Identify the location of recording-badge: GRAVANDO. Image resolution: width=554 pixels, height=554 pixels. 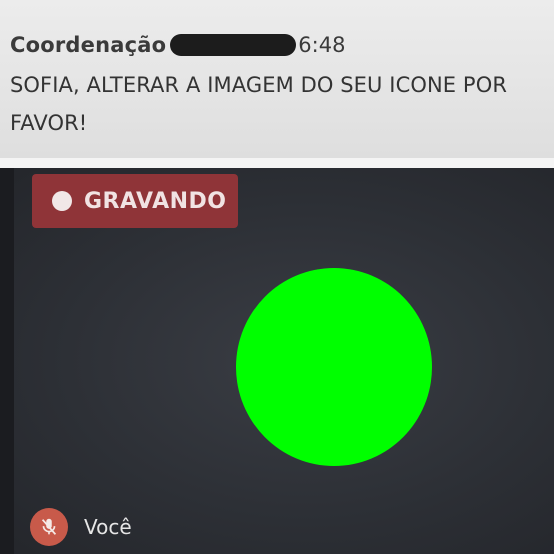
(135, 201).